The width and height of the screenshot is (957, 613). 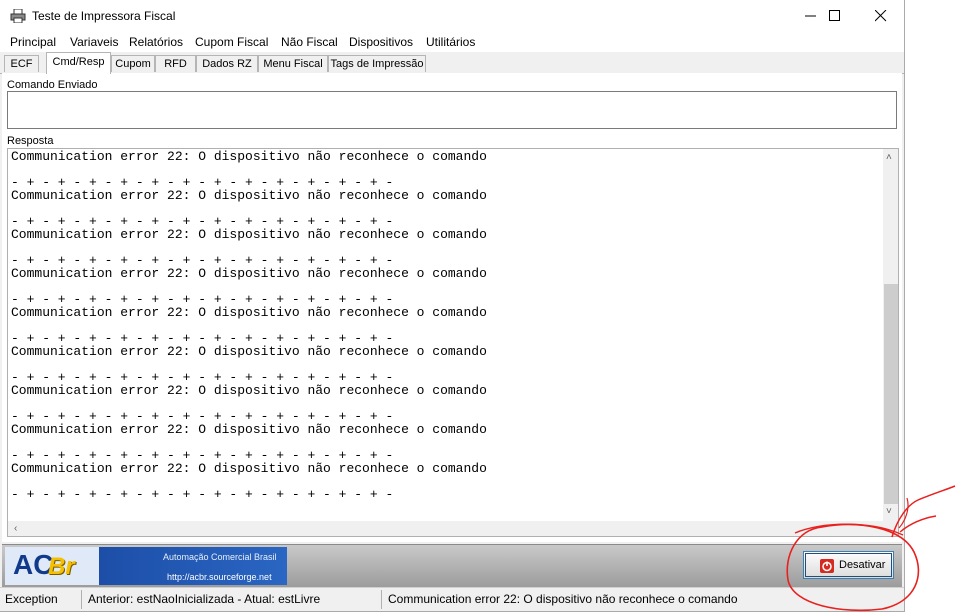 What do you see at coordinates (30, 141) in the screenshot?
I see `response-label: Resposta` at bounding box center [30, 141].